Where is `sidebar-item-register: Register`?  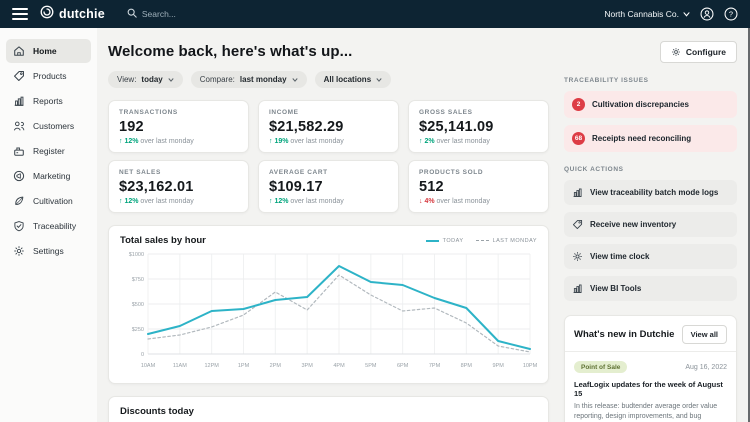 sidebar-item-register: Register is located at coordinates (48, 151).